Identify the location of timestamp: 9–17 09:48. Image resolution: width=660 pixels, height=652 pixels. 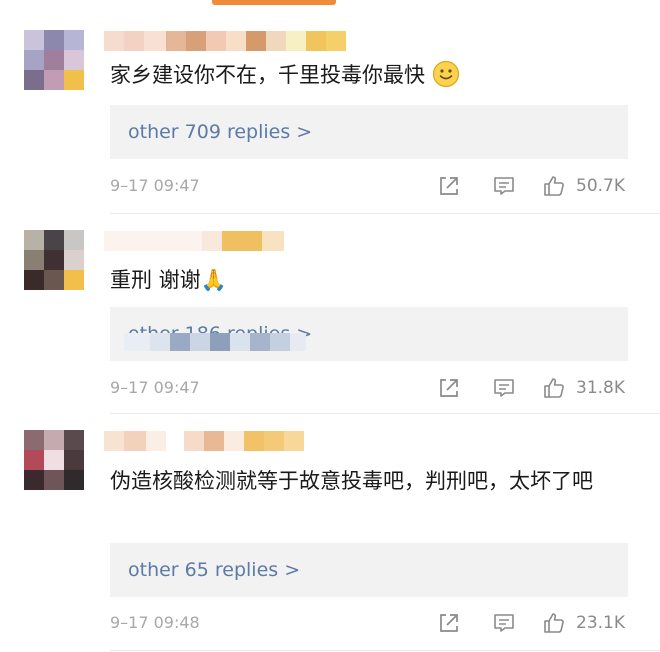
(155, 622).